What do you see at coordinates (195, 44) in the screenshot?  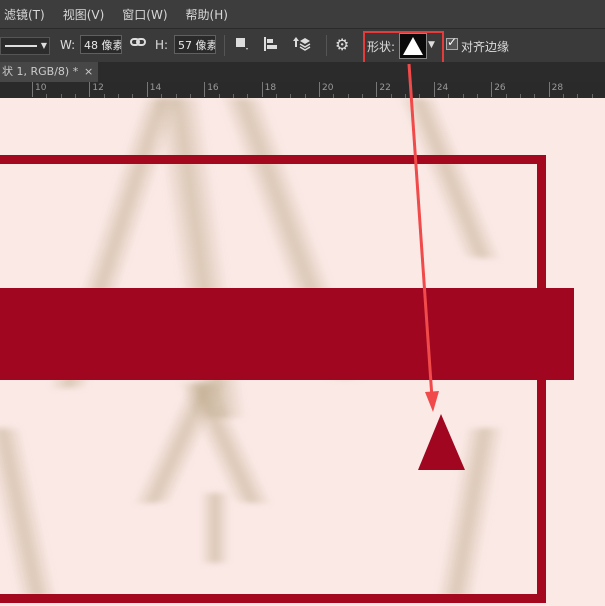 I see `height-input: 57 像素` at bounding box center [195, 44].